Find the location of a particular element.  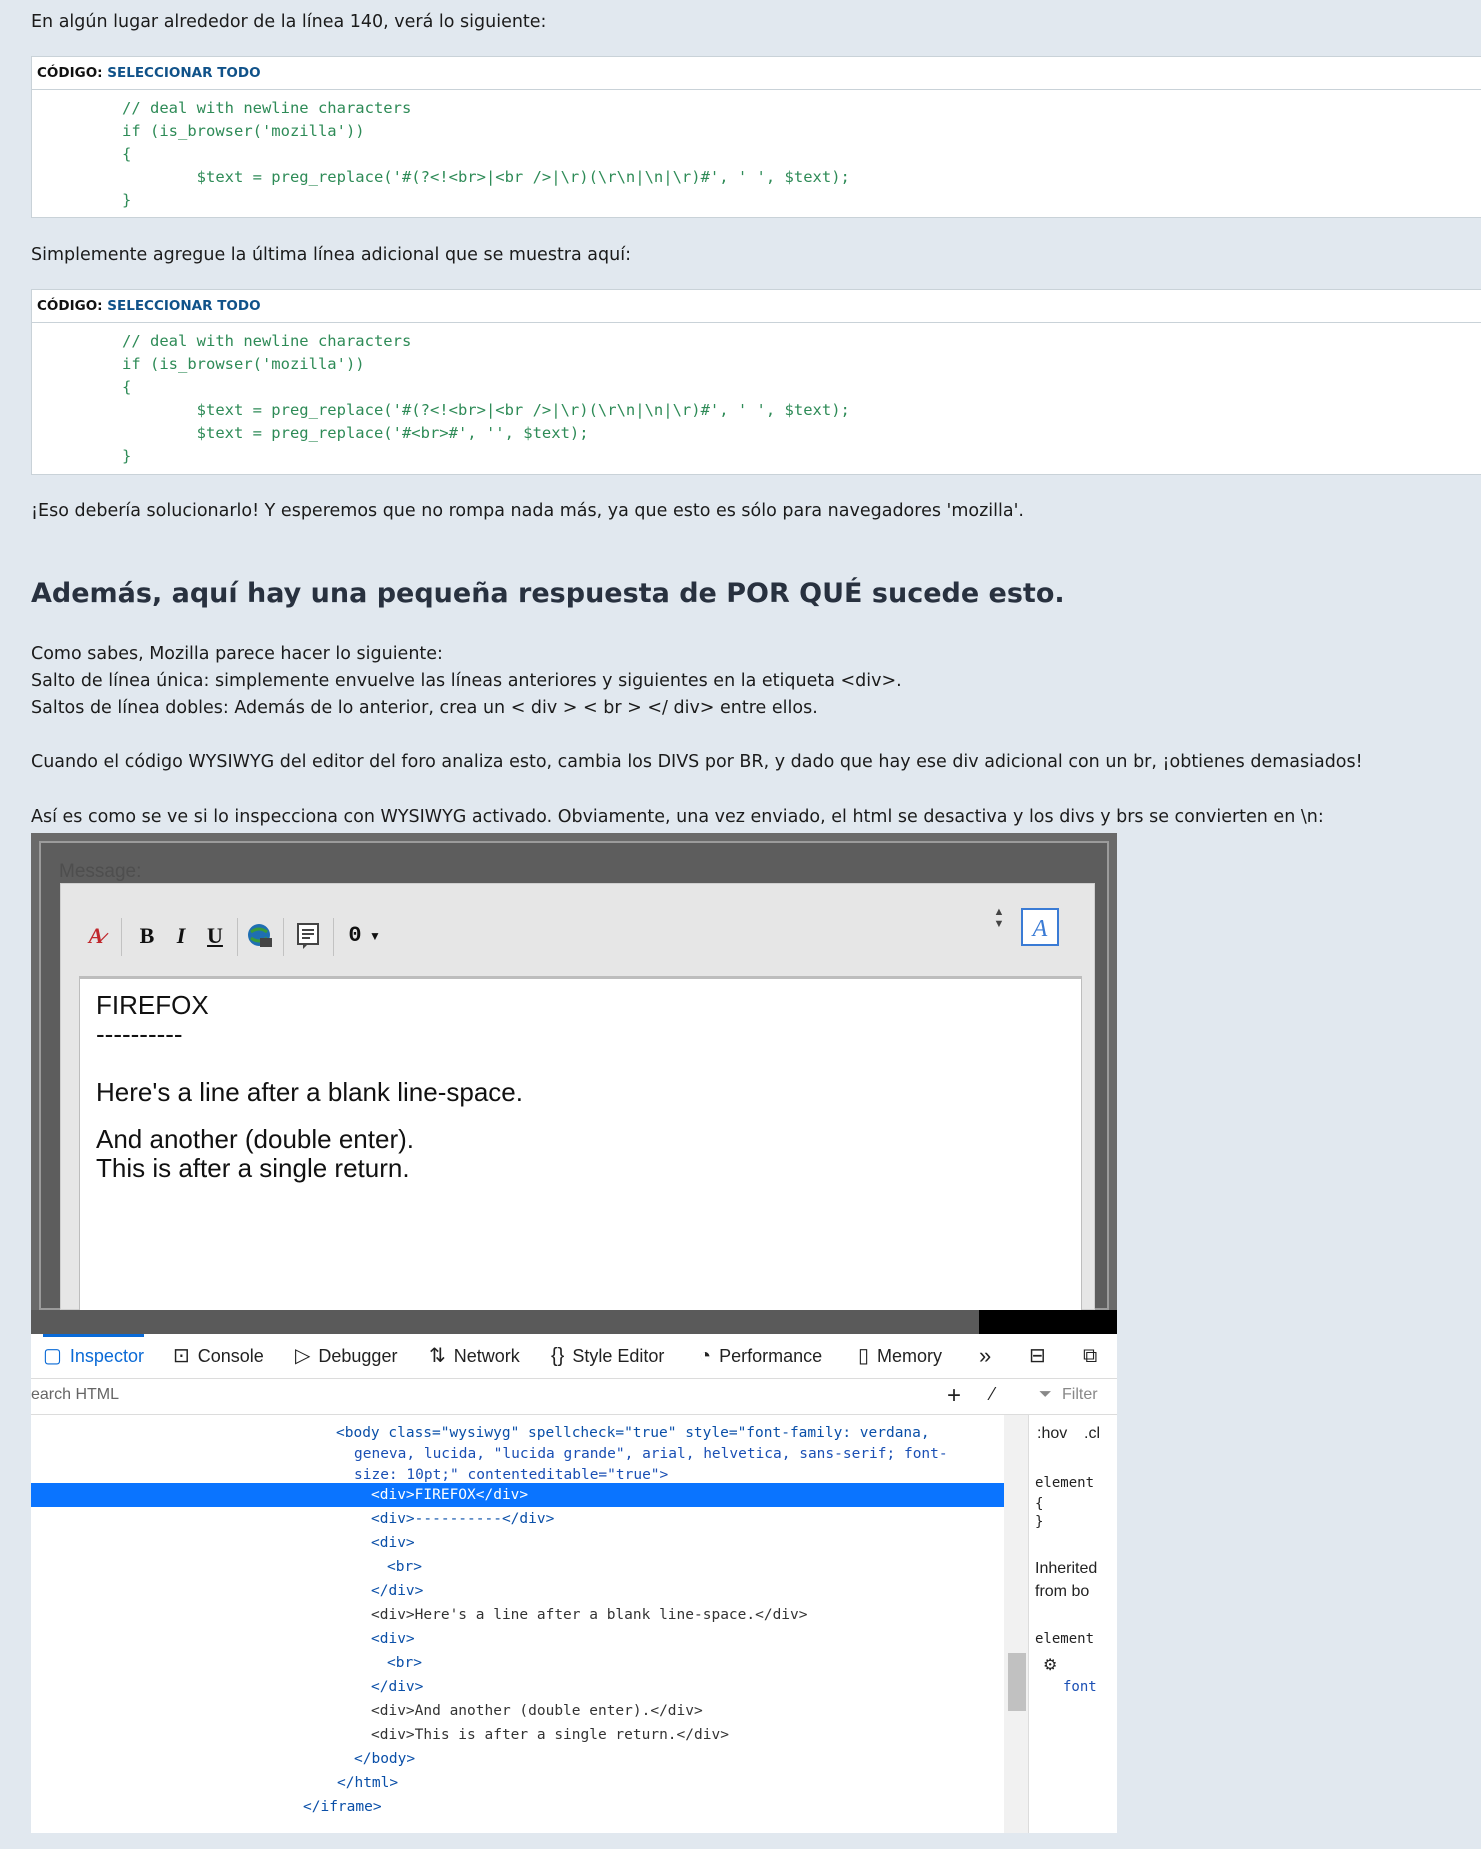

add-node-icon: + is located at coordinates (954, 1396).